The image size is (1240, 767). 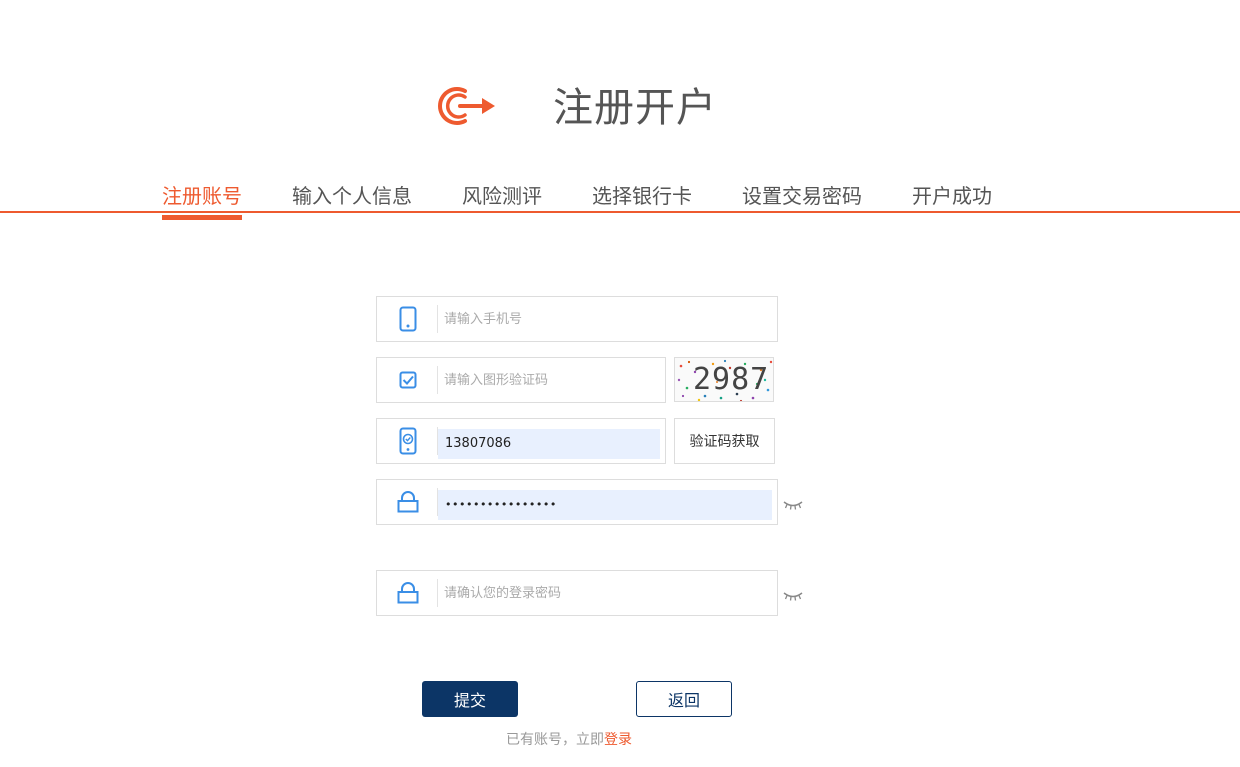 I want to click on sms-code-field: 13807086, so click(x=521, y=441).